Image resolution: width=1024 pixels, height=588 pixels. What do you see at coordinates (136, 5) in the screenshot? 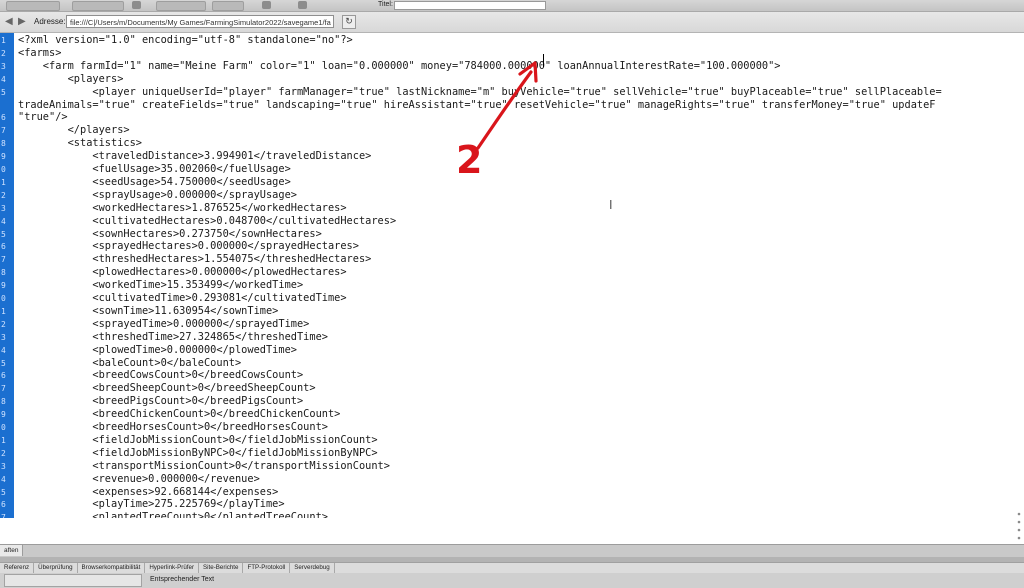
I see `toolbar-icon` at bounding box center [136, 5].